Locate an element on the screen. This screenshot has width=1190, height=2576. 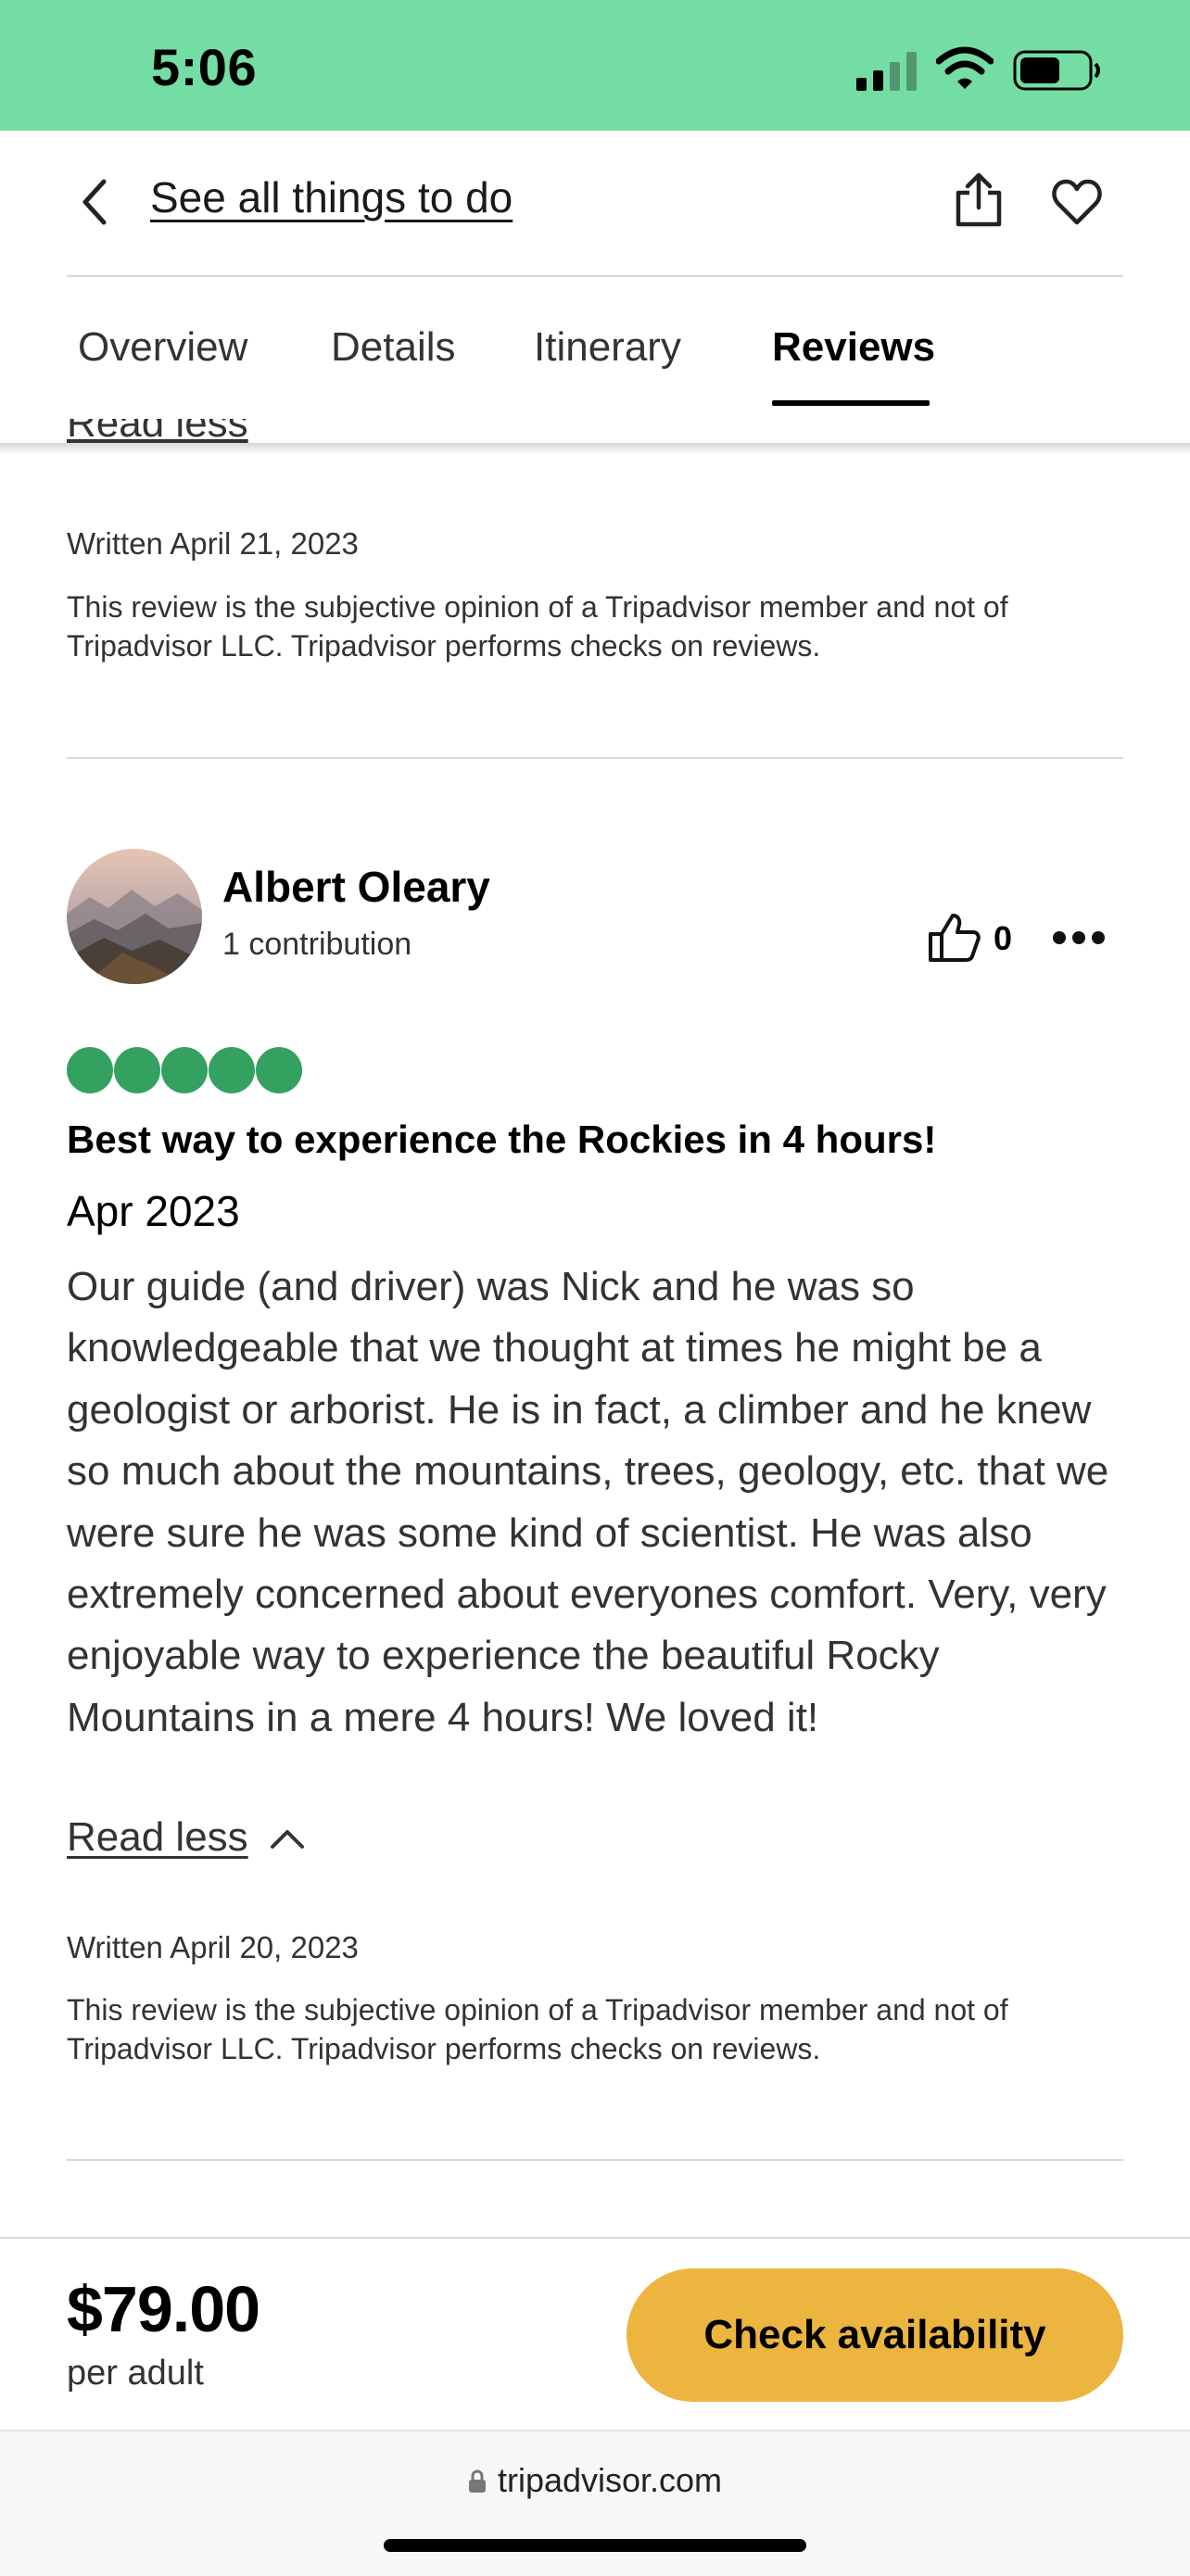
header-shadow is located at coordinates (595, 448).